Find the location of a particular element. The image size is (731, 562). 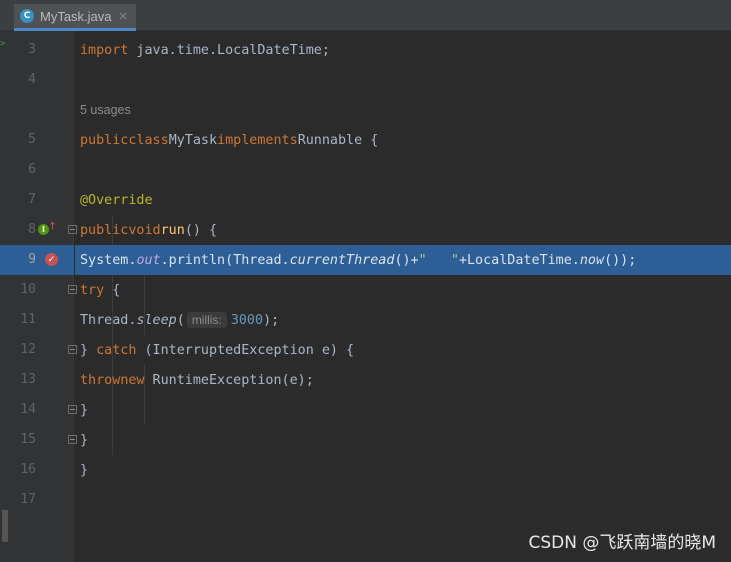

line-number-current: 9 is located at coordinates (32, 259).